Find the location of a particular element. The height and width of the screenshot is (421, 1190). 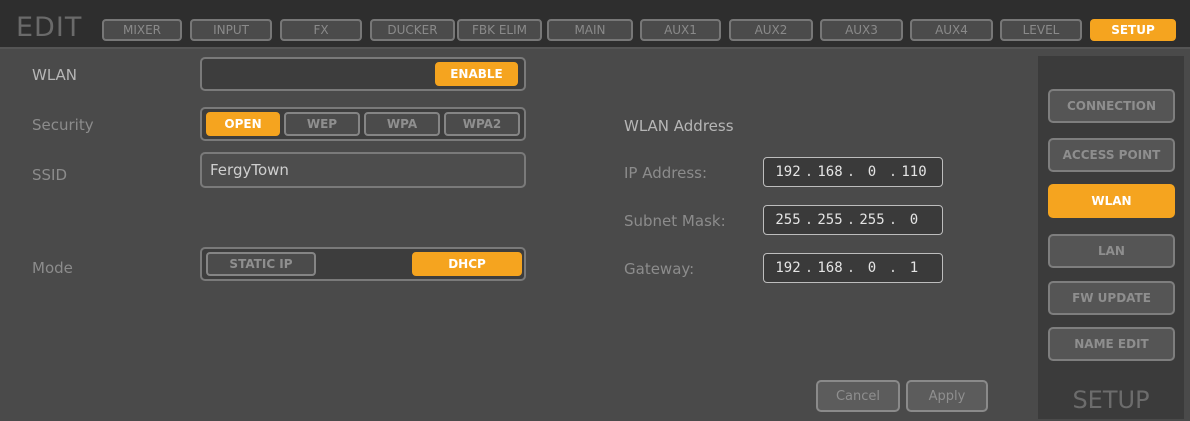

tab-aux3: AUX3 is located at coordinates (861, 30).